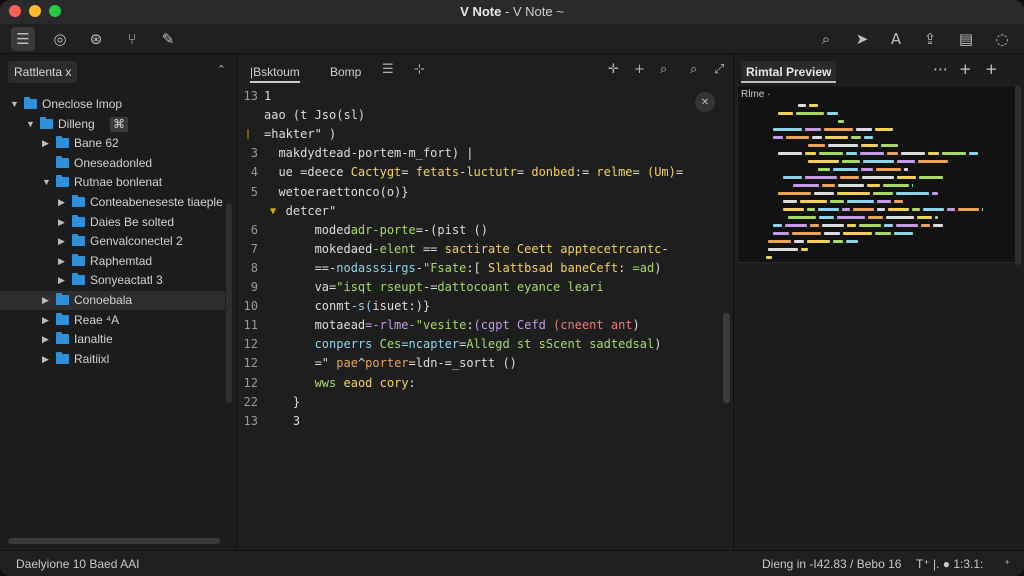  Describe the element at coordinates (112, 222) in the screenshot. I see `tree-item: ▶ Daies Be solted` at that location.